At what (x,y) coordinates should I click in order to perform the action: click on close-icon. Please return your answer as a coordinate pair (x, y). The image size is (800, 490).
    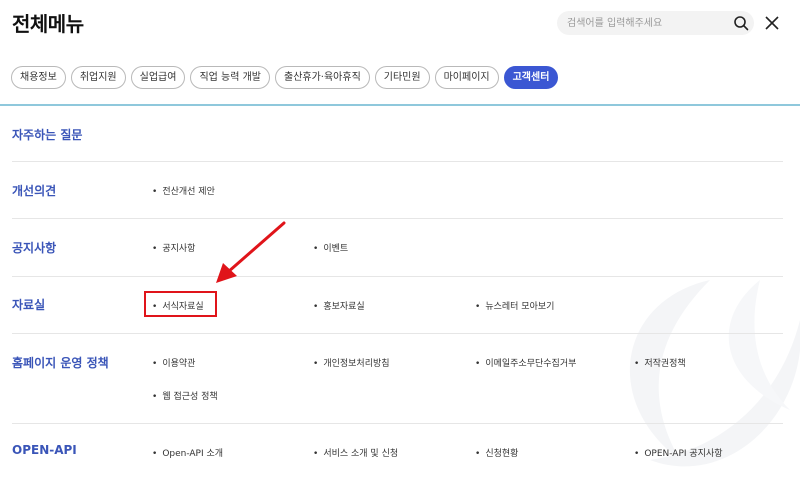
    Looking at the image, I should click on (772, 23).